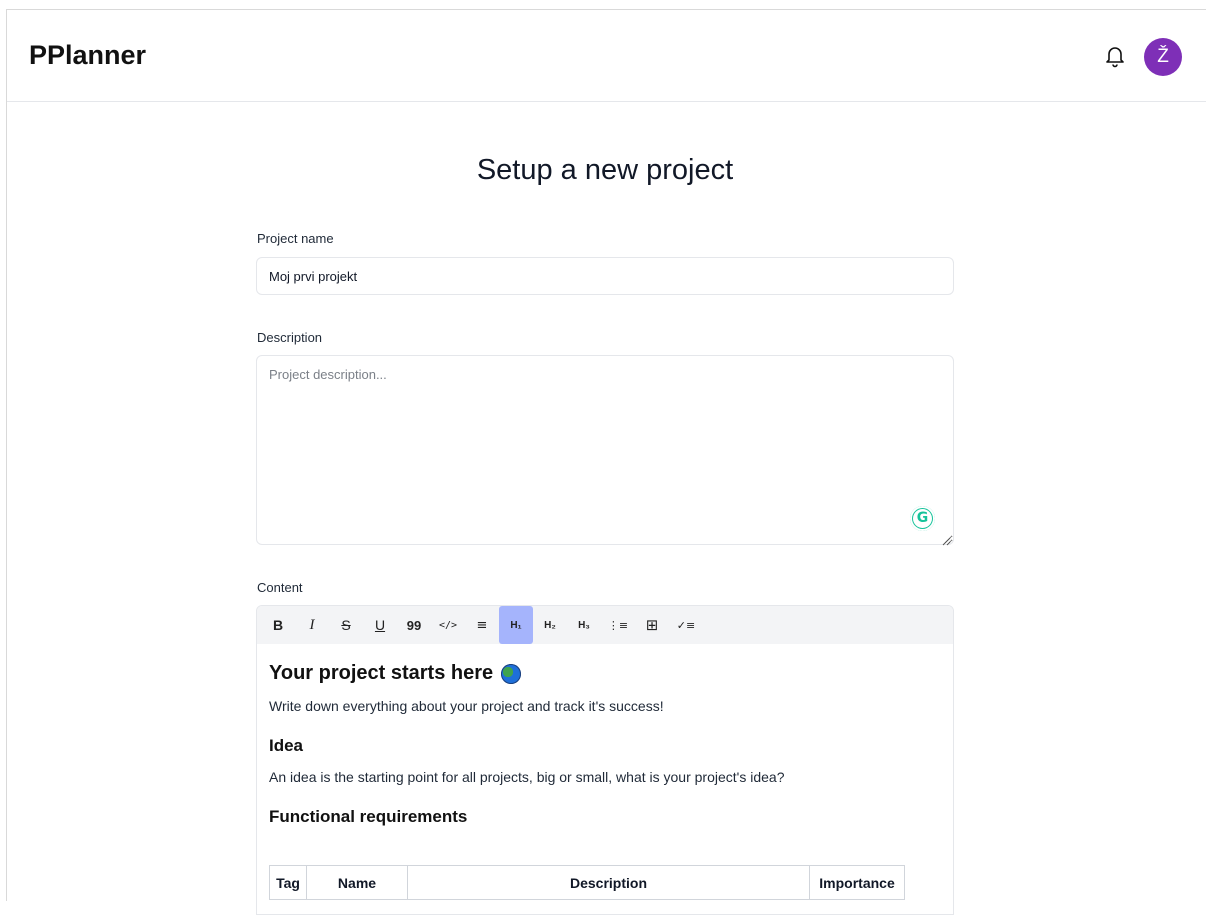  Describe the element at coordinates (605, 170) in the screenshot. I see `page-title: Setup a new project` at that location.